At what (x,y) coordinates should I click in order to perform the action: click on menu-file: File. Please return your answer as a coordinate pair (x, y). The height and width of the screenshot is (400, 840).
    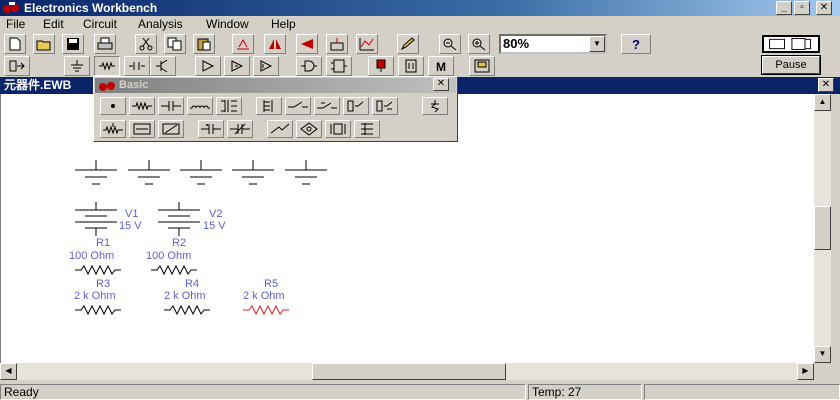
    Looking at the image, I should click on (15, 24).